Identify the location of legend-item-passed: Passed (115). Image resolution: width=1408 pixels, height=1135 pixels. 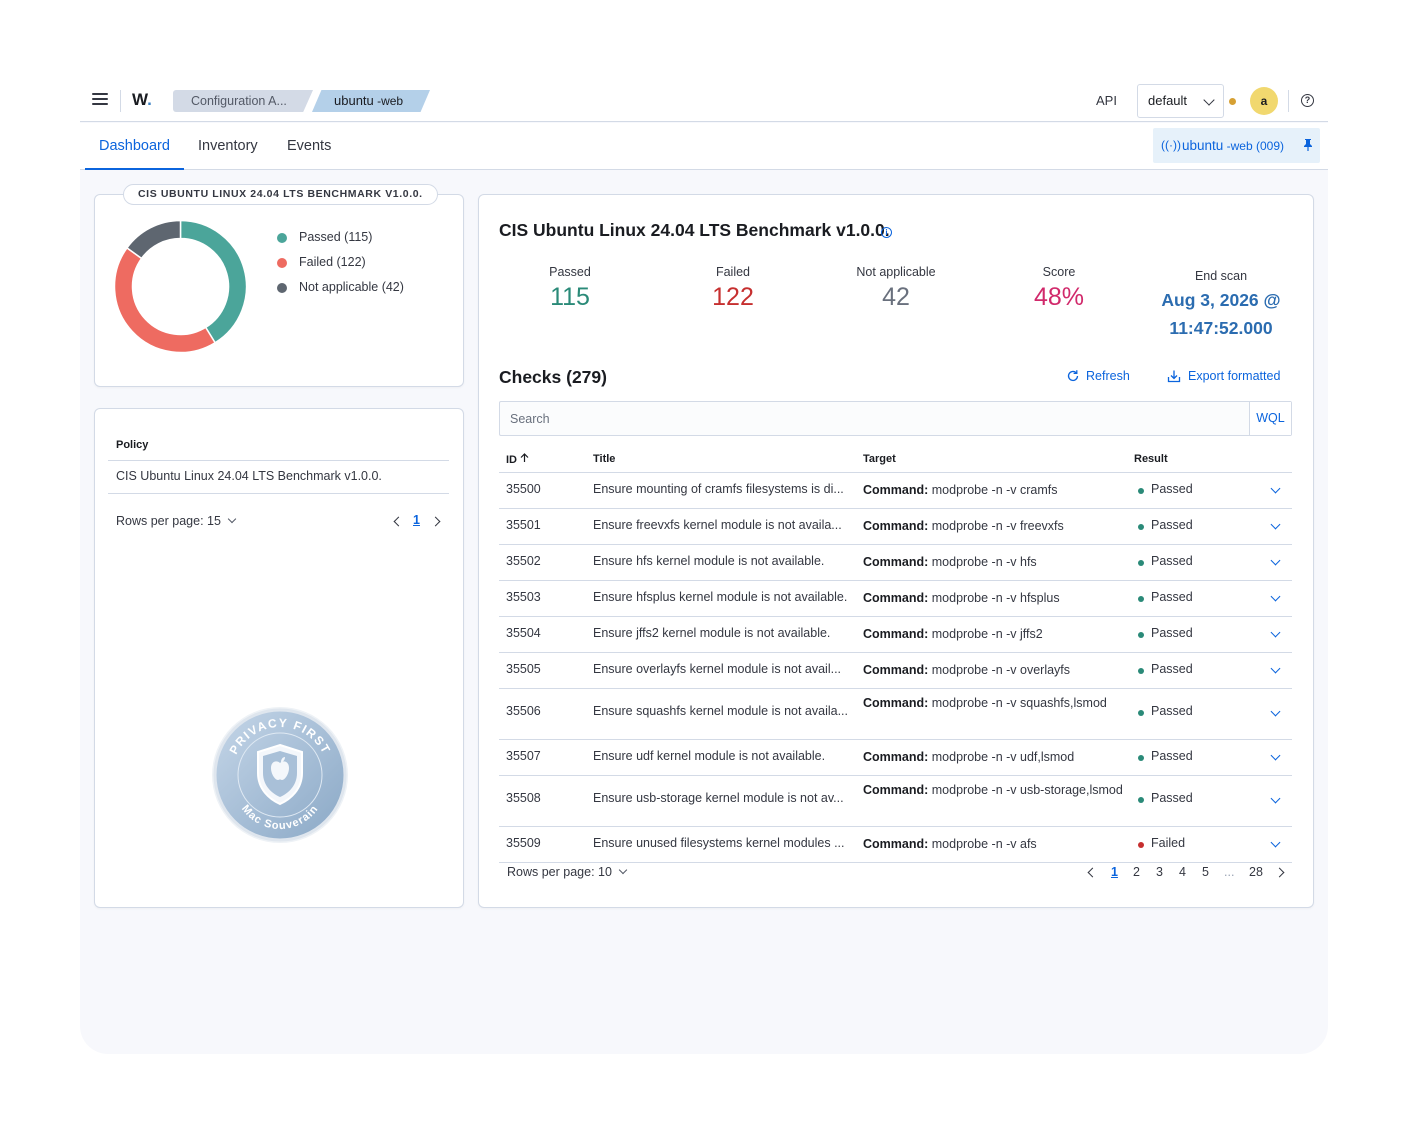
(340, 241).